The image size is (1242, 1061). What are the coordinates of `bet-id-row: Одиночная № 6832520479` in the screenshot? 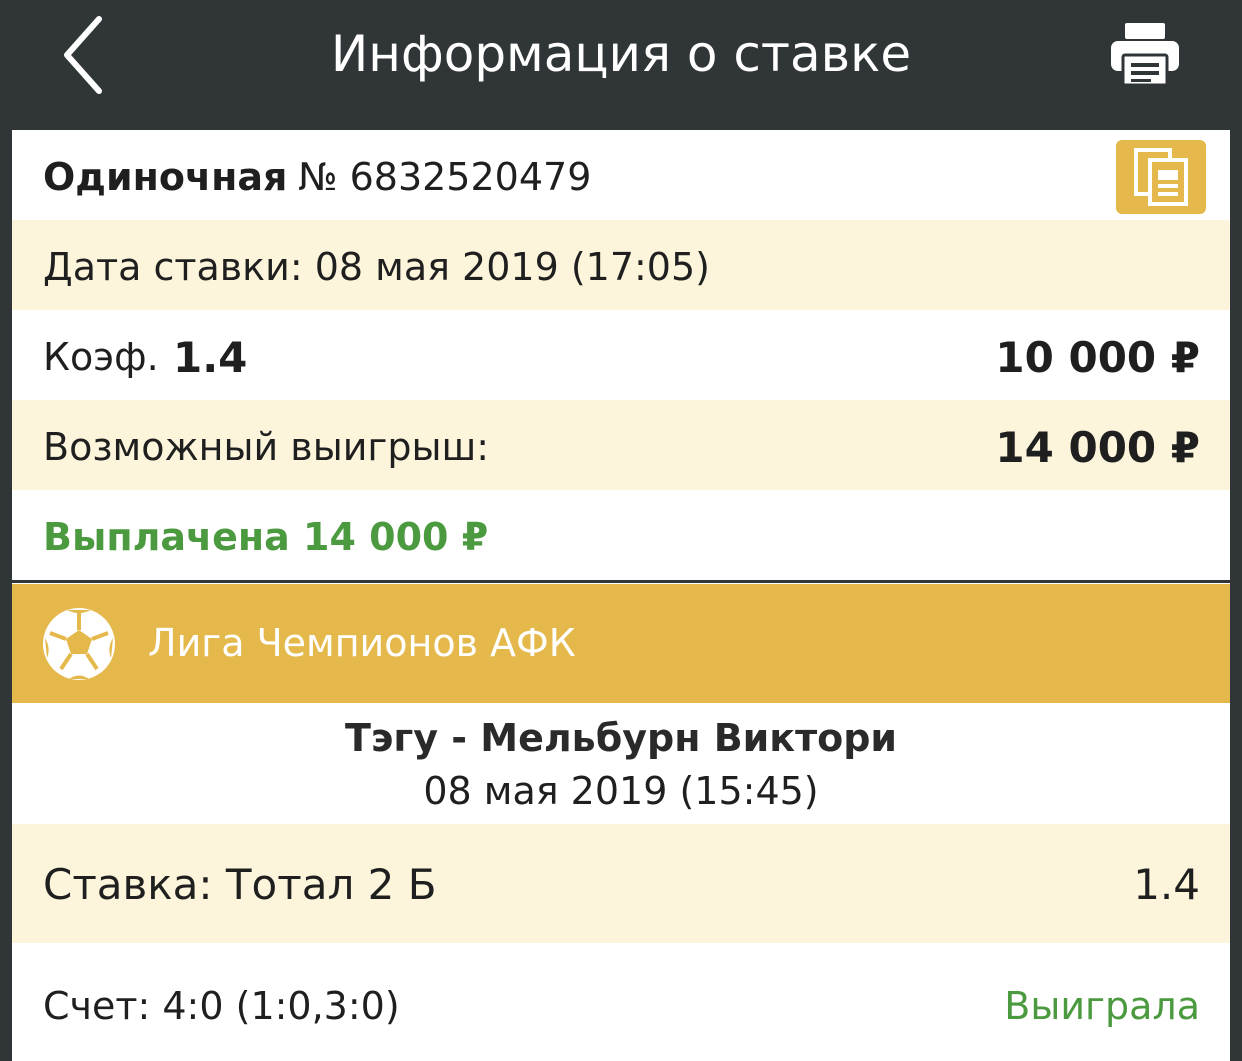 It's located at (621, 175).